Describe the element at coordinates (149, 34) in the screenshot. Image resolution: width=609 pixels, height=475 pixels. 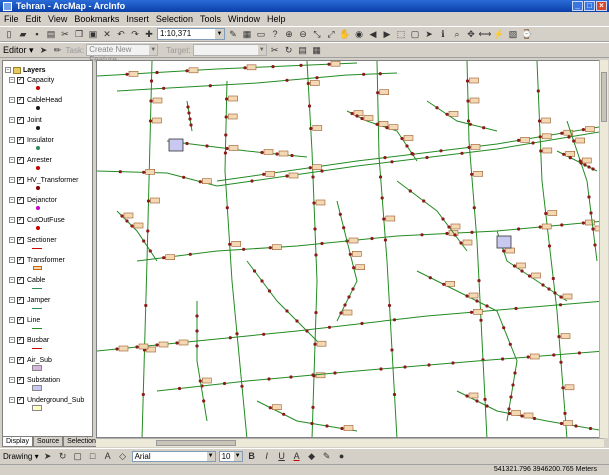
I see `add-data-icon: ✚` at that location.